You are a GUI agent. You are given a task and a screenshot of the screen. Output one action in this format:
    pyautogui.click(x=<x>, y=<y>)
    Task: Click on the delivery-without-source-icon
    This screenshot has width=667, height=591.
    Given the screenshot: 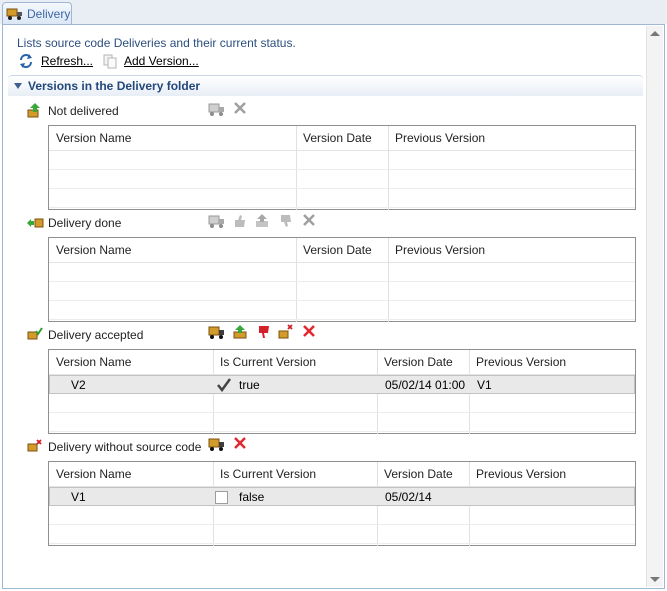 What is the action you would take?
    pyautogui.click(x=34, y=445)
    